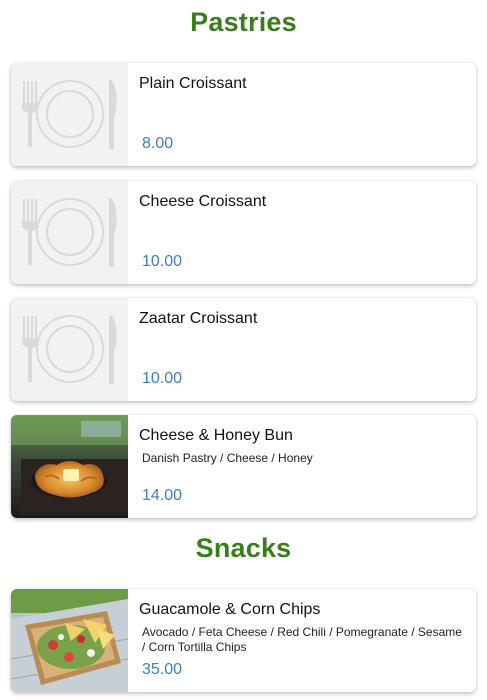 The width and height of the screenshot is (487, 700). What do you see at coordinates (203, 201) in the screenshot?
I see `item-name: Cheese Croissant` at bounding box center [203, 201].